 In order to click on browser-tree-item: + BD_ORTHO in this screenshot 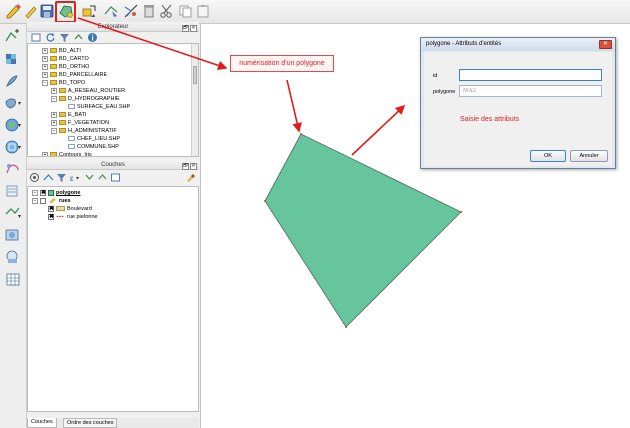, I will do `click(65, 67)`.